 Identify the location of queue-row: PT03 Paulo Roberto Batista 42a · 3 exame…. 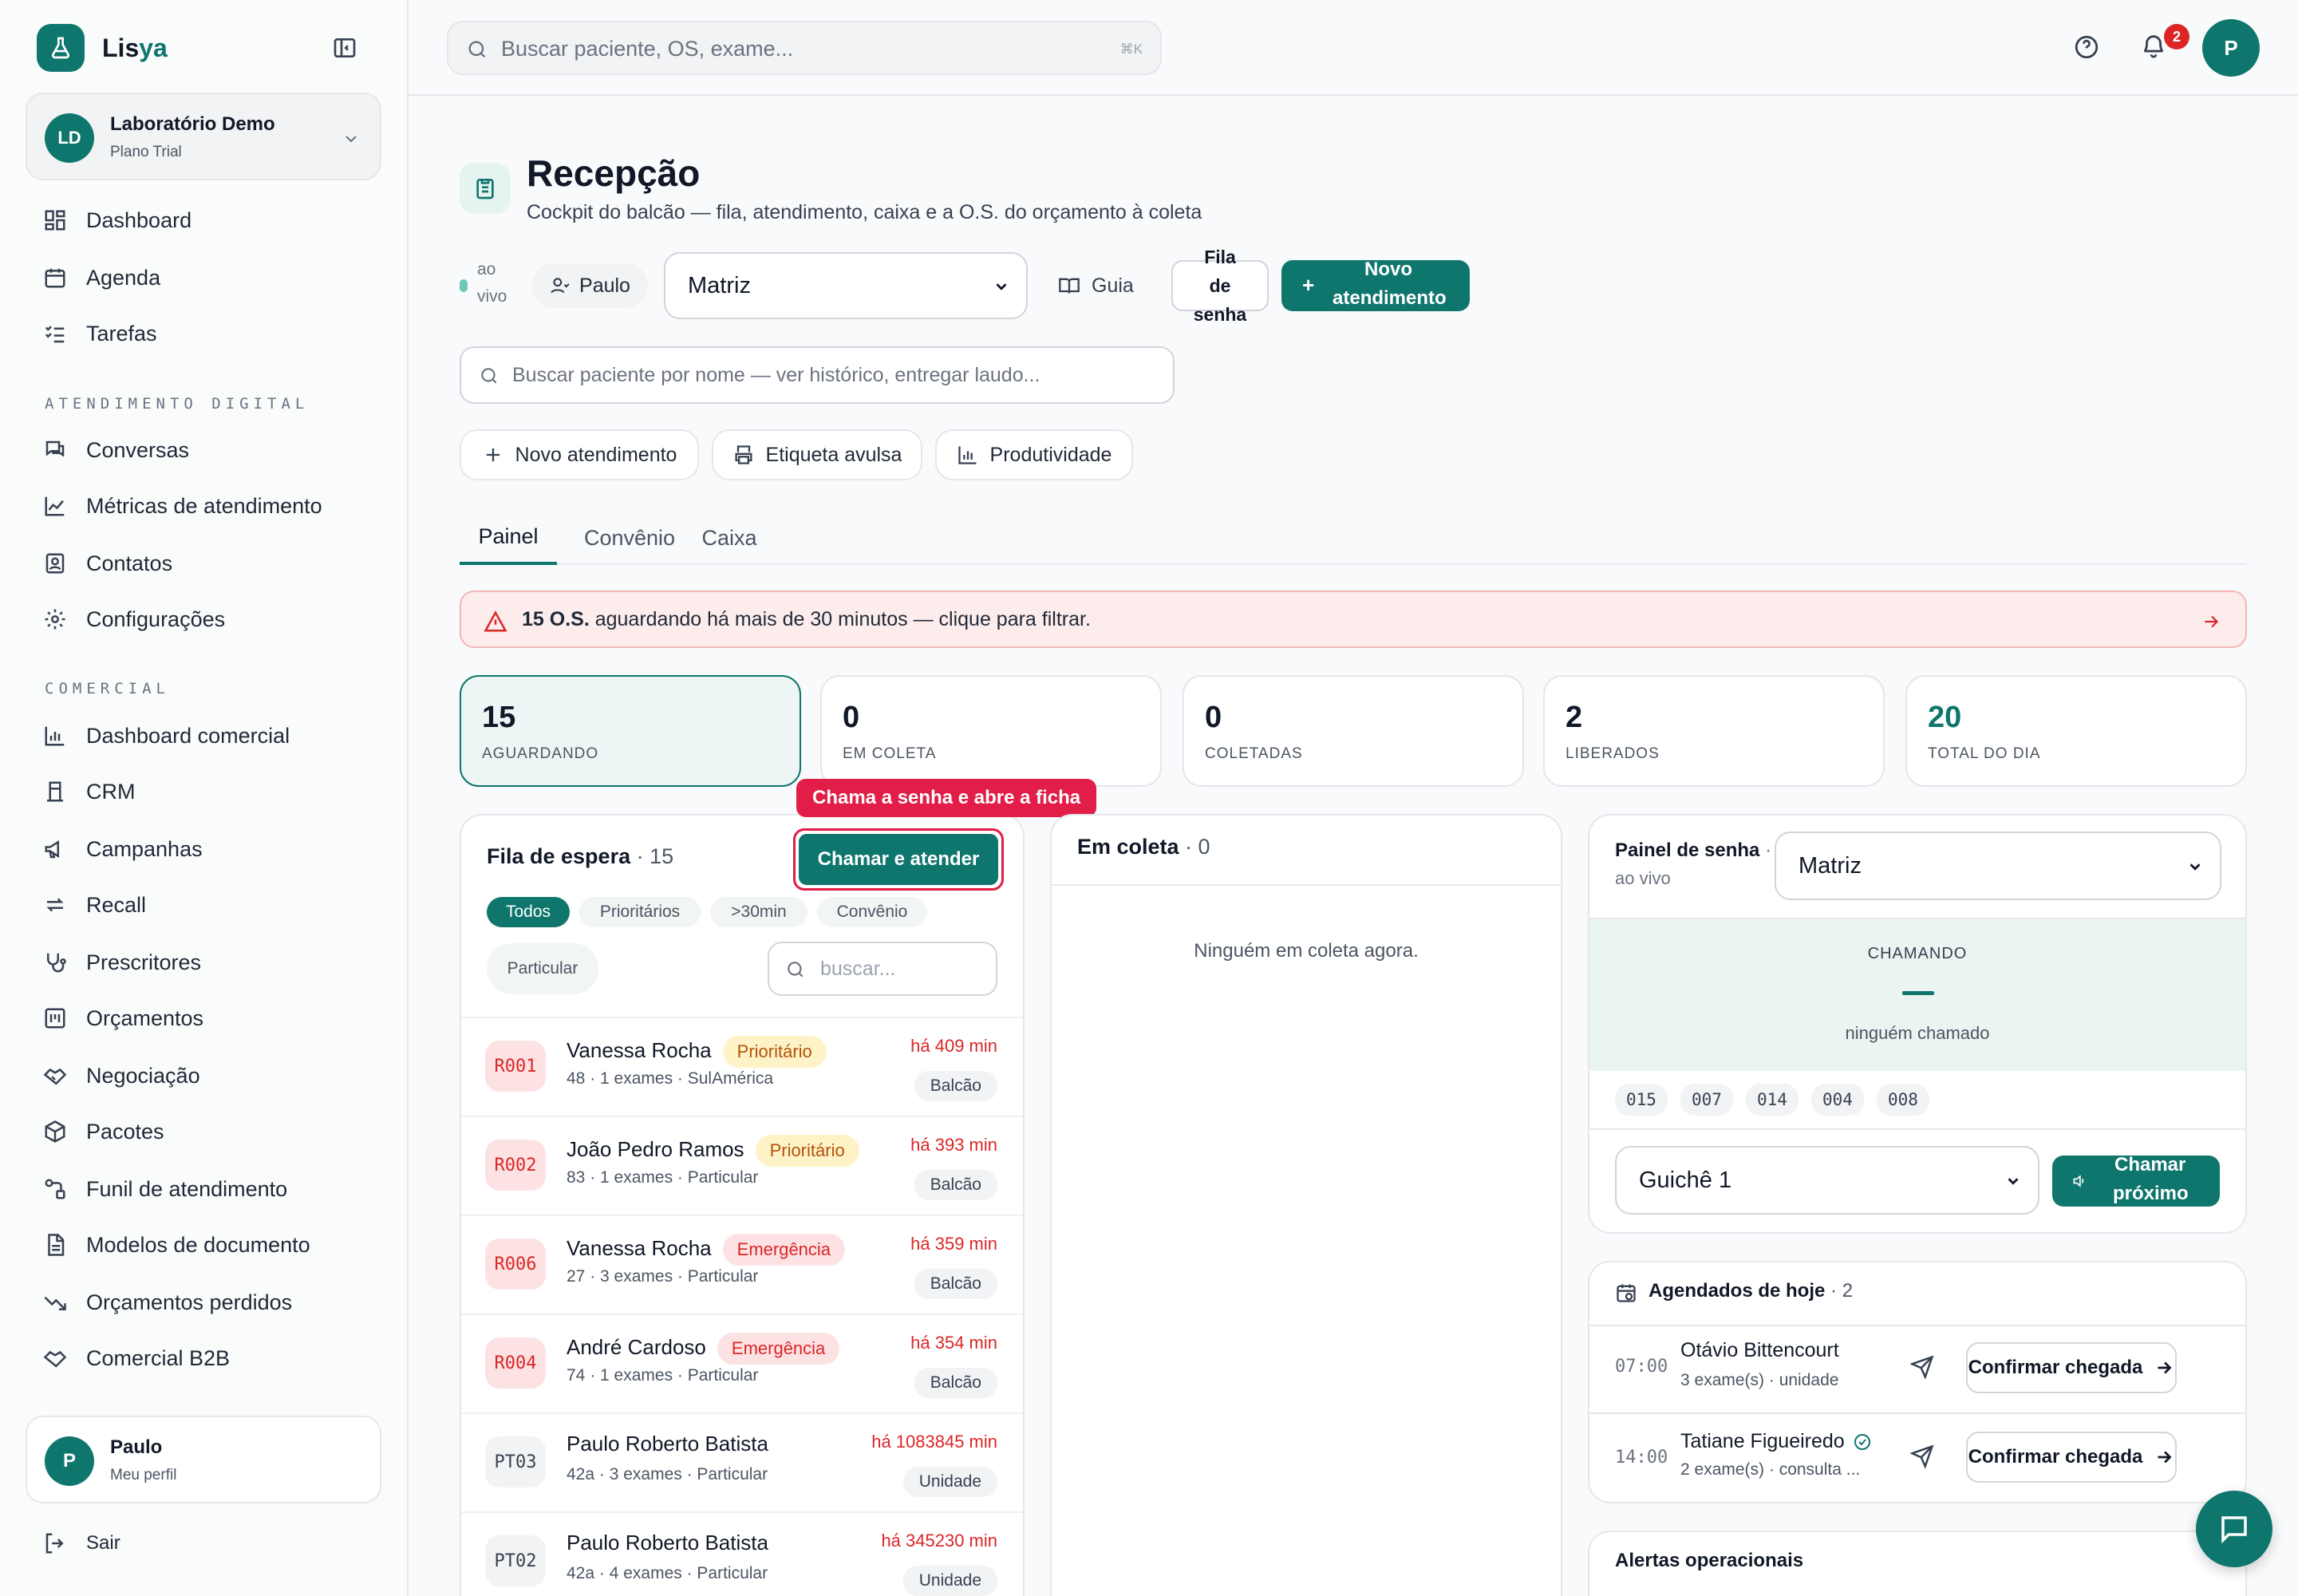
(742, 1461).